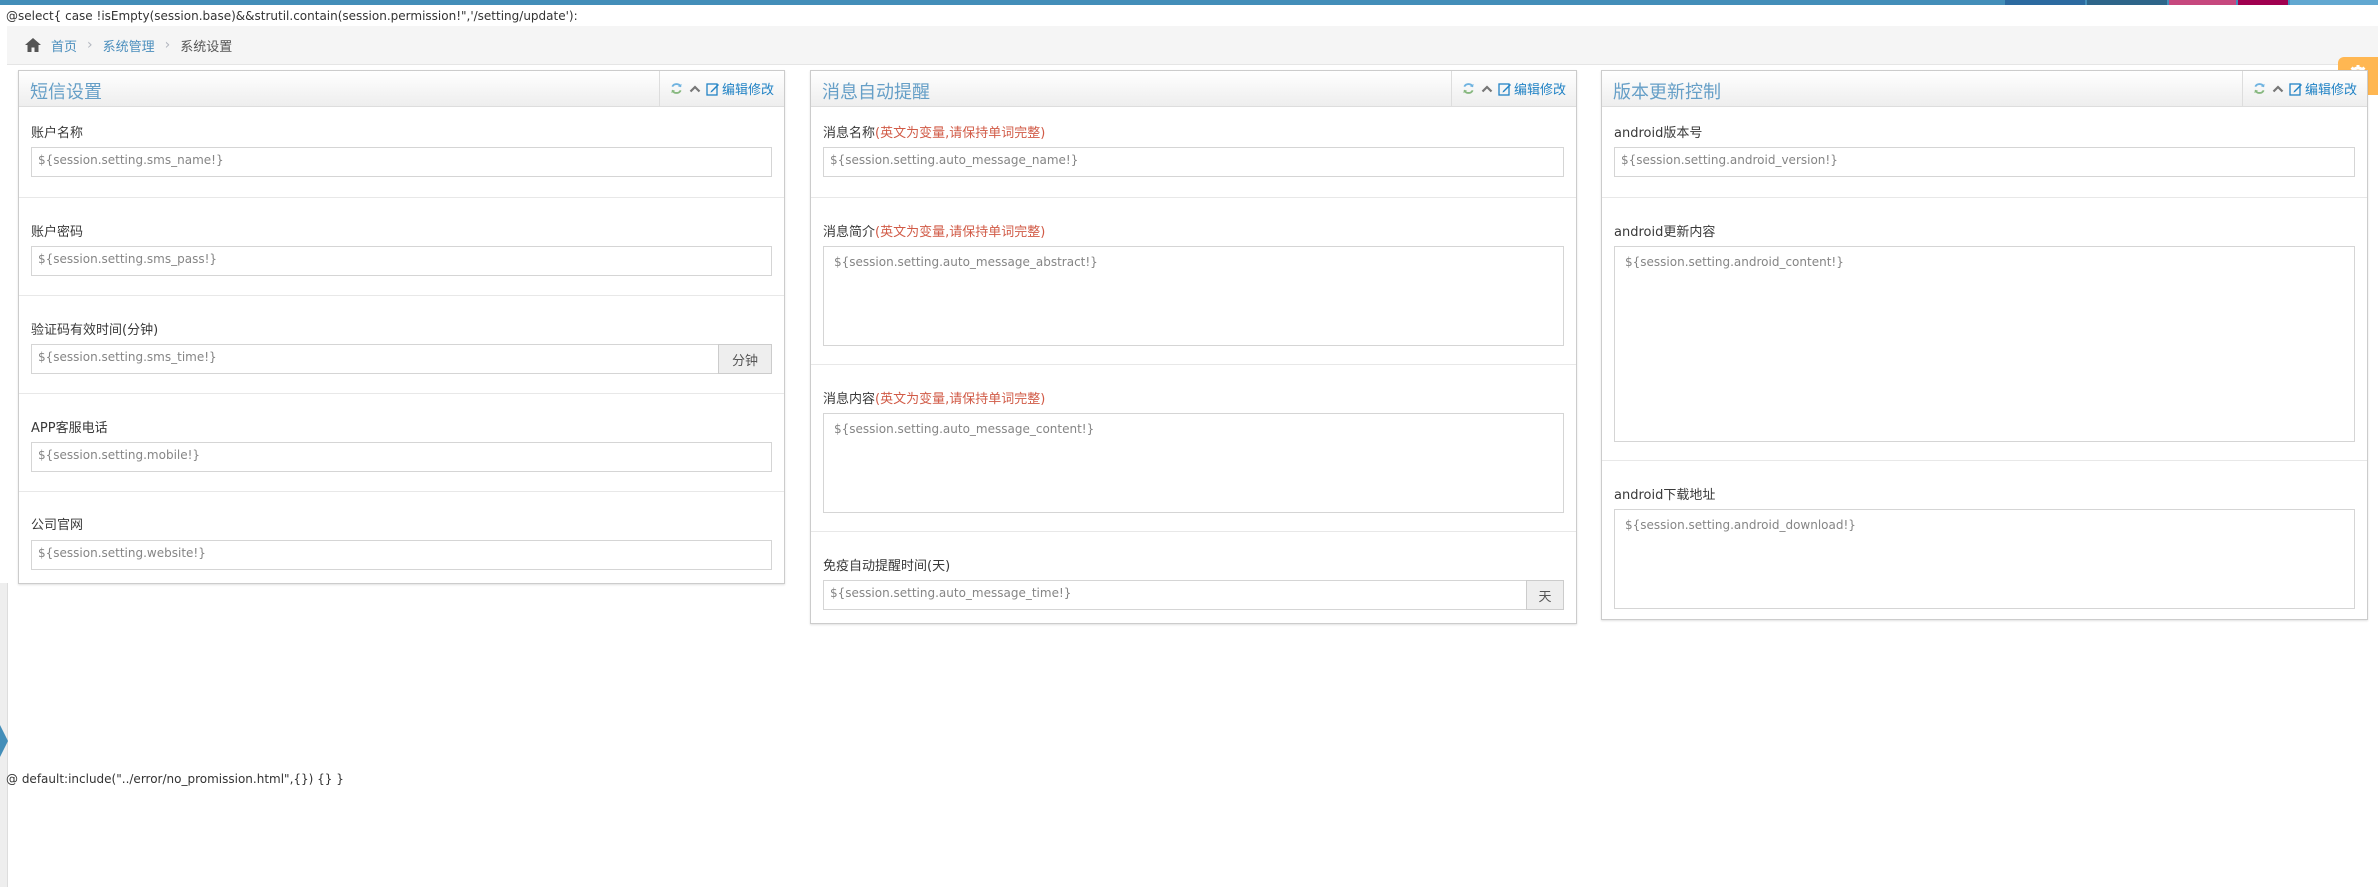  Describe the element at coordinates (876, 92) in the screenshot. I see `panel-title: 消息自动提醒` at that location.